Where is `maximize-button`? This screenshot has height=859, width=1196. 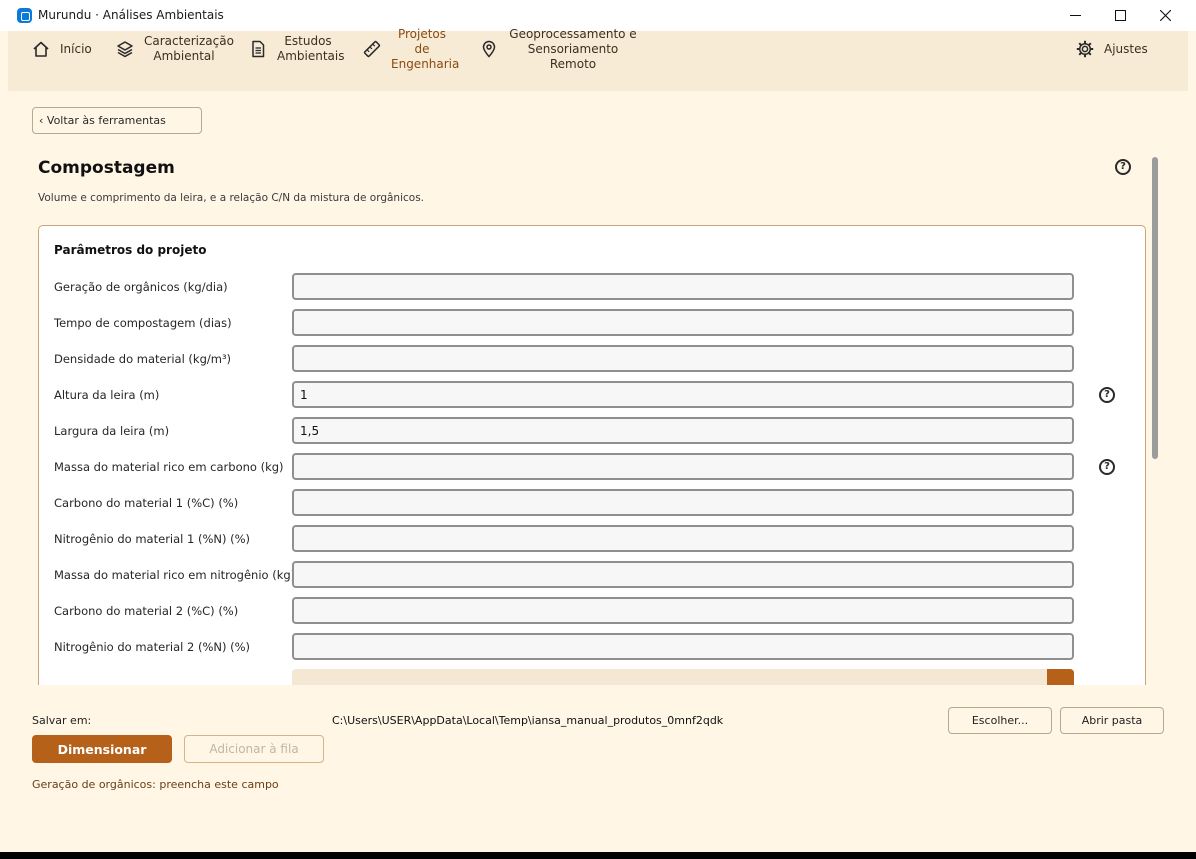 maximize-button is located at coordinates (1120, 15).